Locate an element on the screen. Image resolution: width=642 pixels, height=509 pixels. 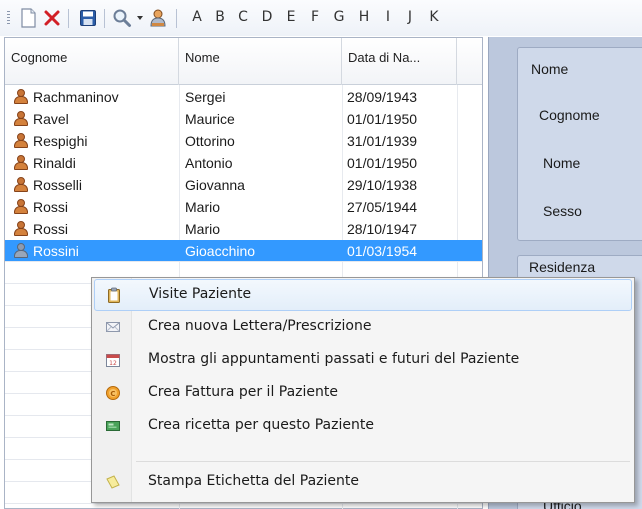
coin-icon: C is located at coordinates (113, 393).